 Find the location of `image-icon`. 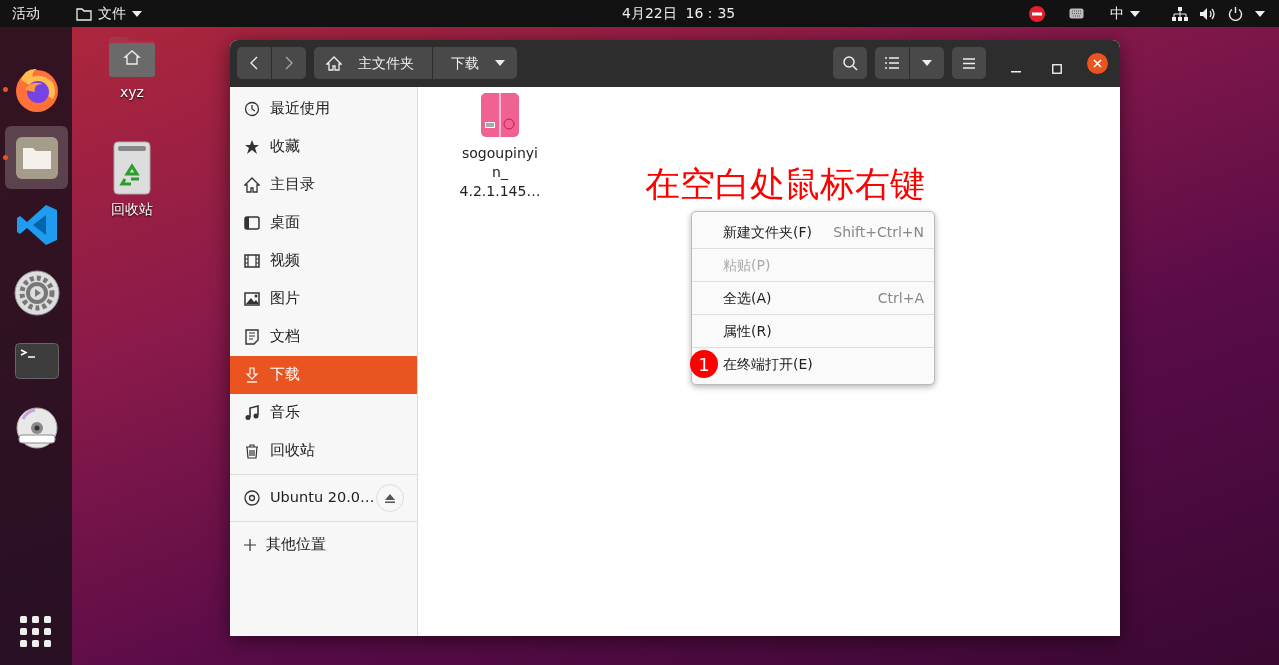

image-icon is located at coordinates (252, 299).